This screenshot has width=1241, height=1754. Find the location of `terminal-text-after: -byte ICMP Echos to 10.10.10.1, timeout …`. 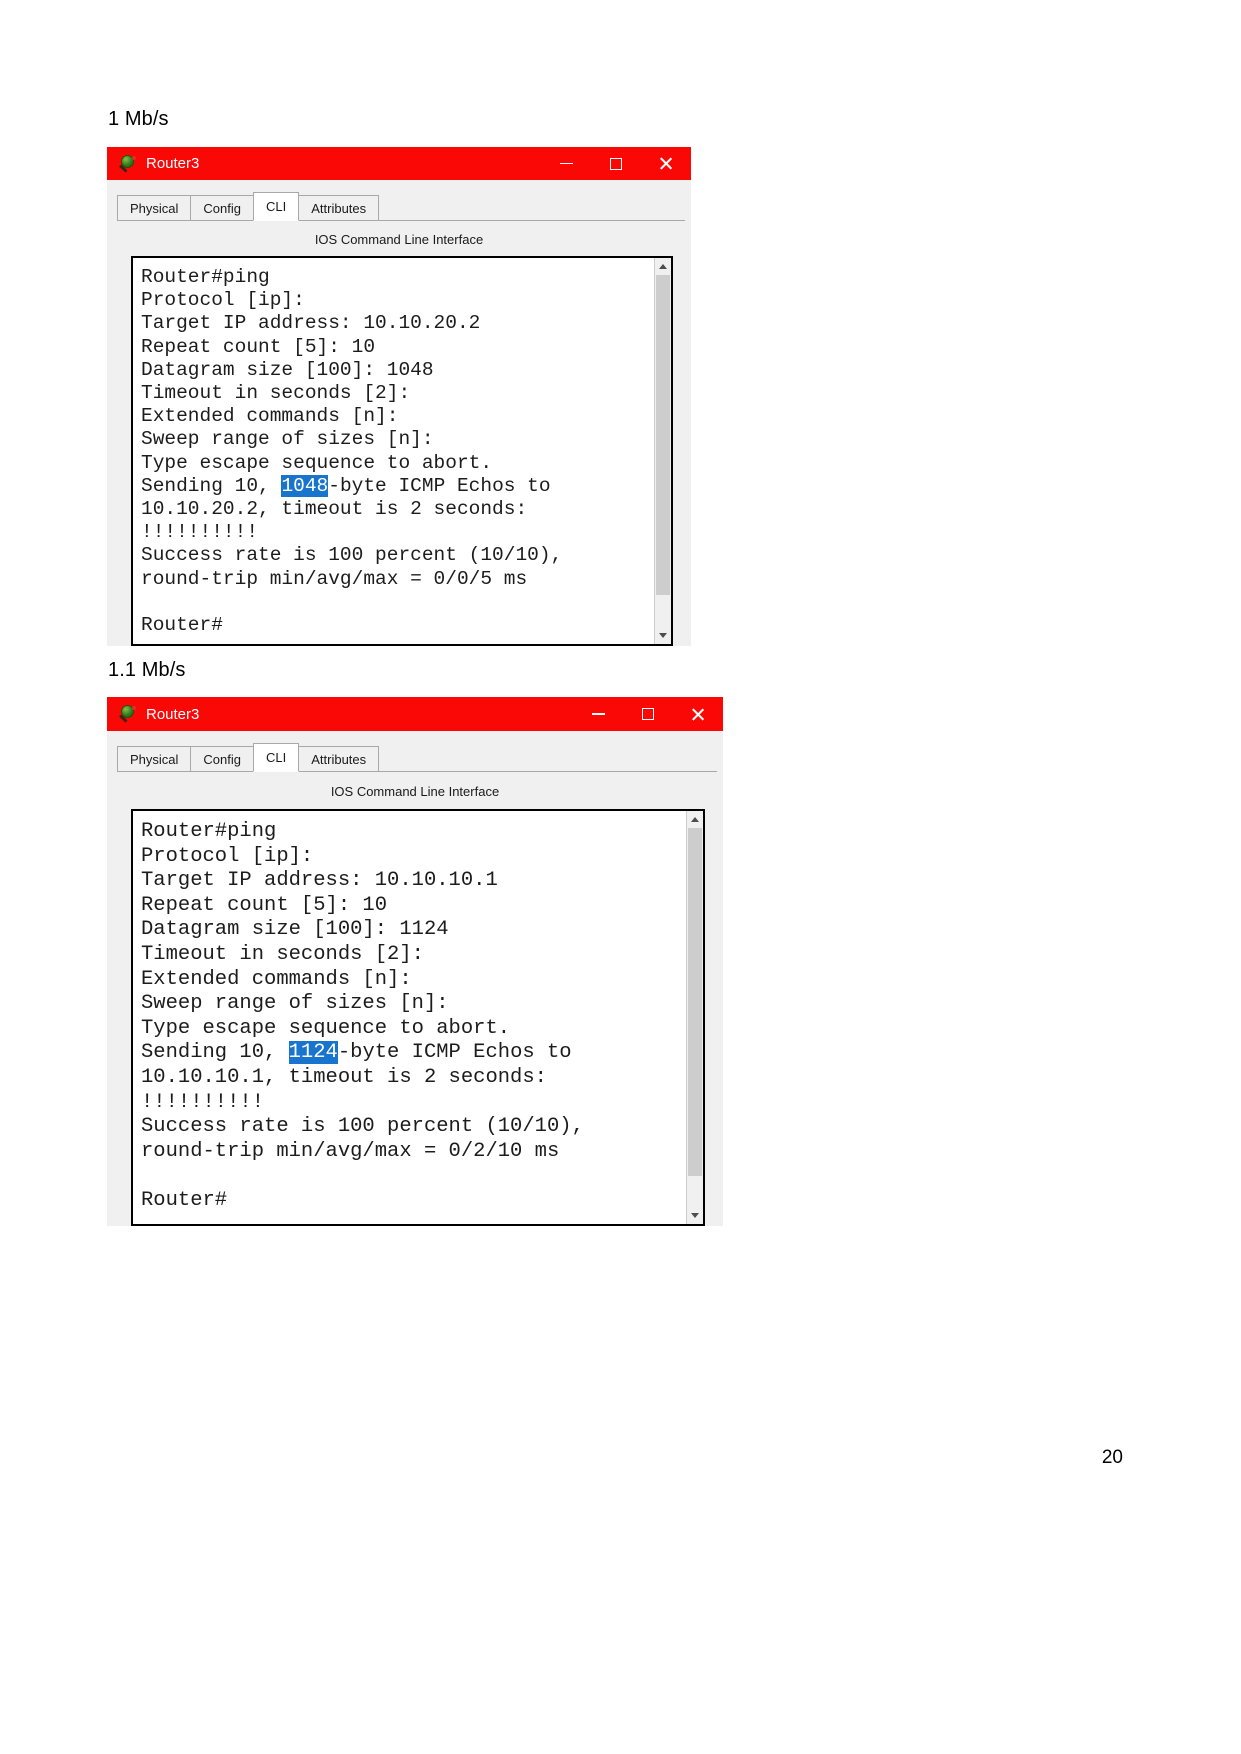

terminal-text-after: -byte ICMP Echos to 10.10.10.1, timeout … is located at coordinates (362, 1126).